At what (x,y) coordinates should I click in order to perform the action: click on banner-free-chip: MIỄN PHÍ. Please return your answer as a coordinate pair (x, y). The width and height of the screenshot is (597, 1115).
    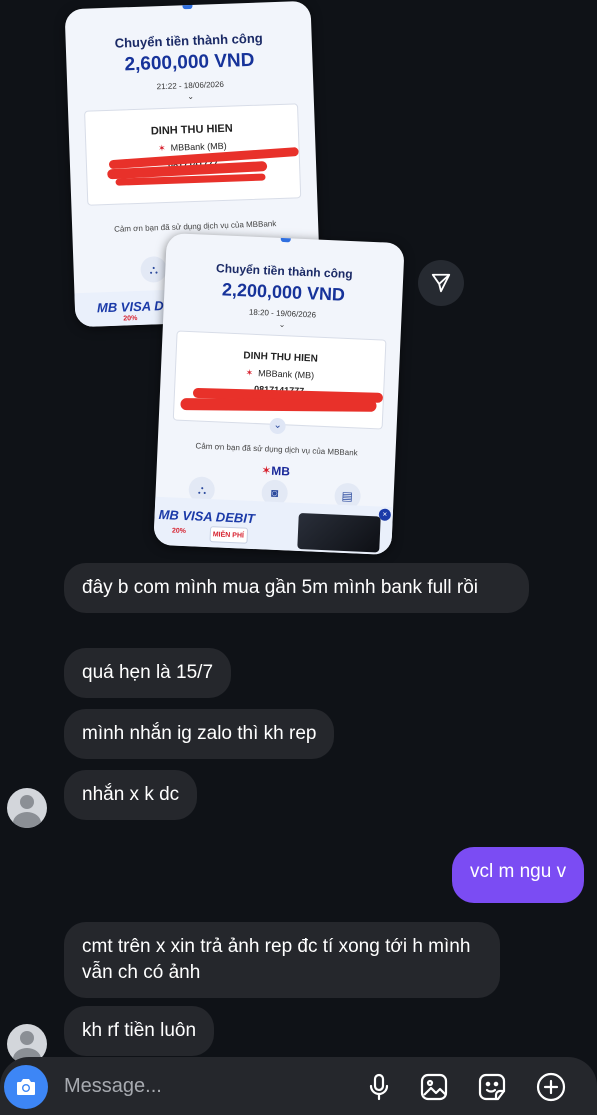
    Looking at the image, I should click on (229, 535).